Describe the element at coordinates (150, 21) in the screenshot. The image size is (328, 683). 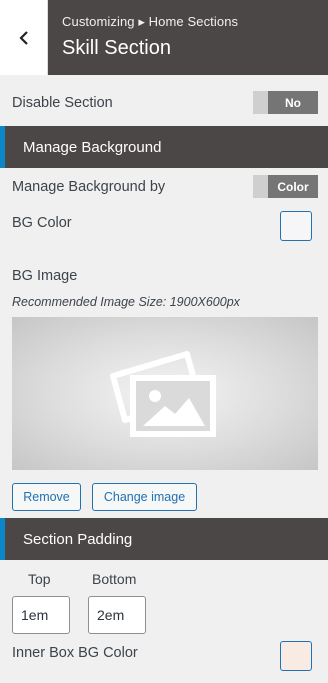
I see `breadcrumb: Customizing ▸ Home Sections` at that location.